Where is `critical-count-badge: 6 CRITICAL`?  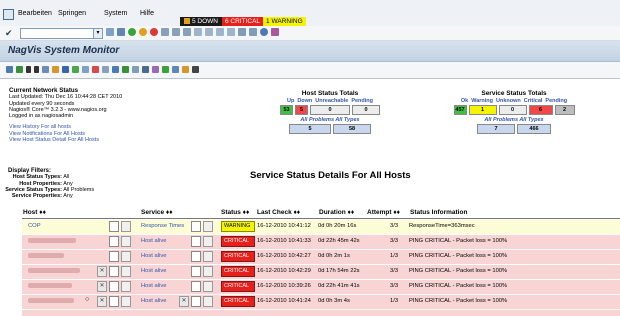 critical-count-badge: 6 CRITICAL is located at coordinates (243, 21).